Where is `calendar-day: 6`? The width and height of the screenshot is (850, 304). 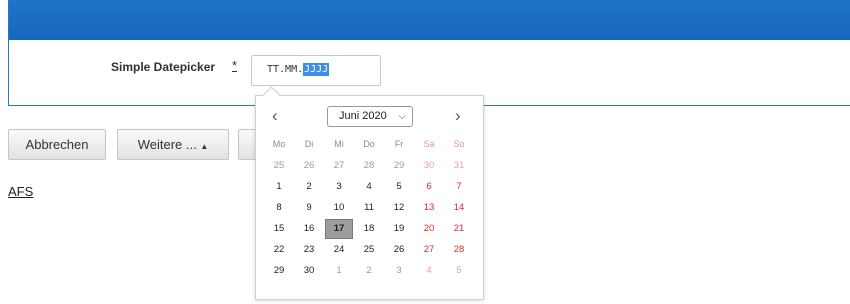
calendar-day: 6 is located at coordinates (429, 187).